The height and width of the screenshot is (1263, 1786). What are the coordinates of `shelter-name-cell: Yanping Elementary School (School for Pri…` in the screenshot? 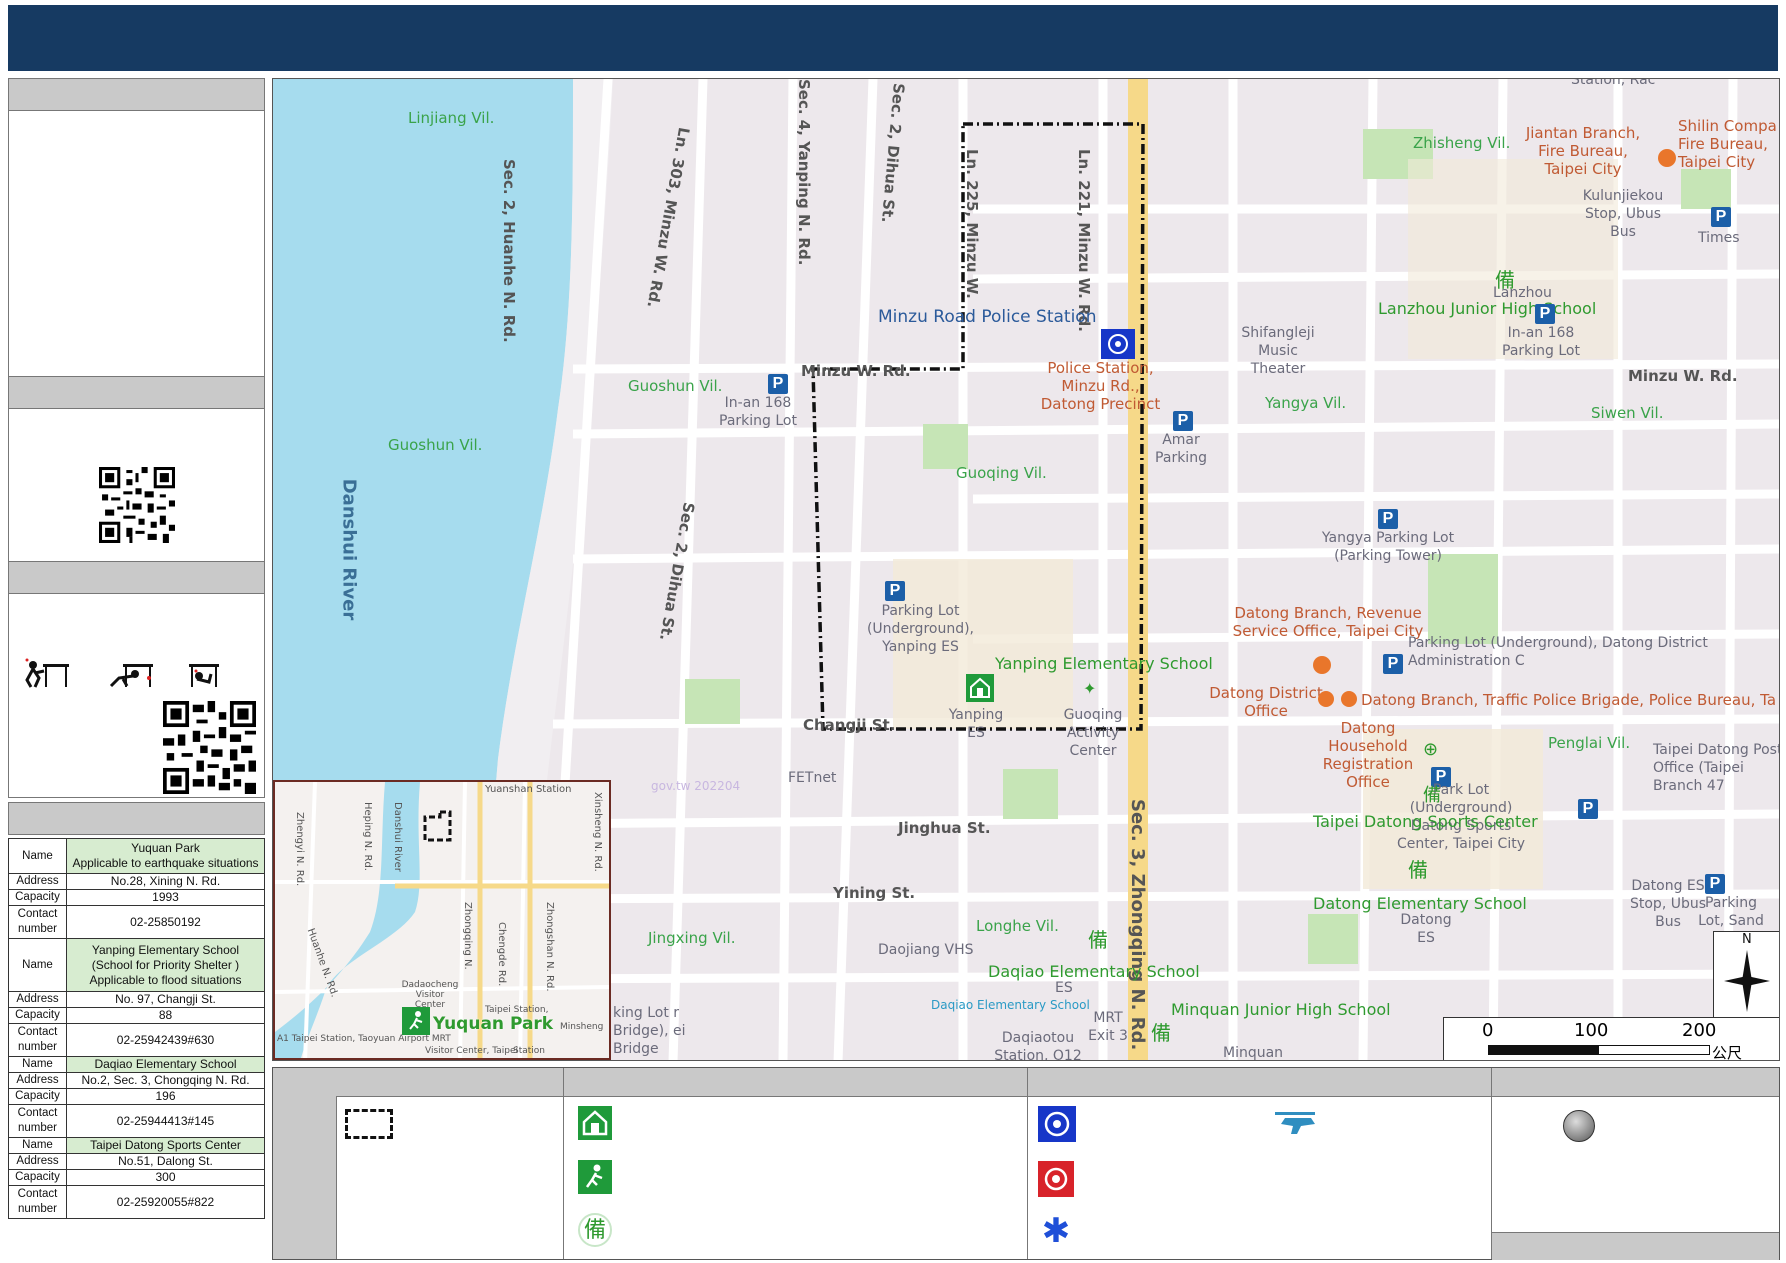 It's located at (165, 965).